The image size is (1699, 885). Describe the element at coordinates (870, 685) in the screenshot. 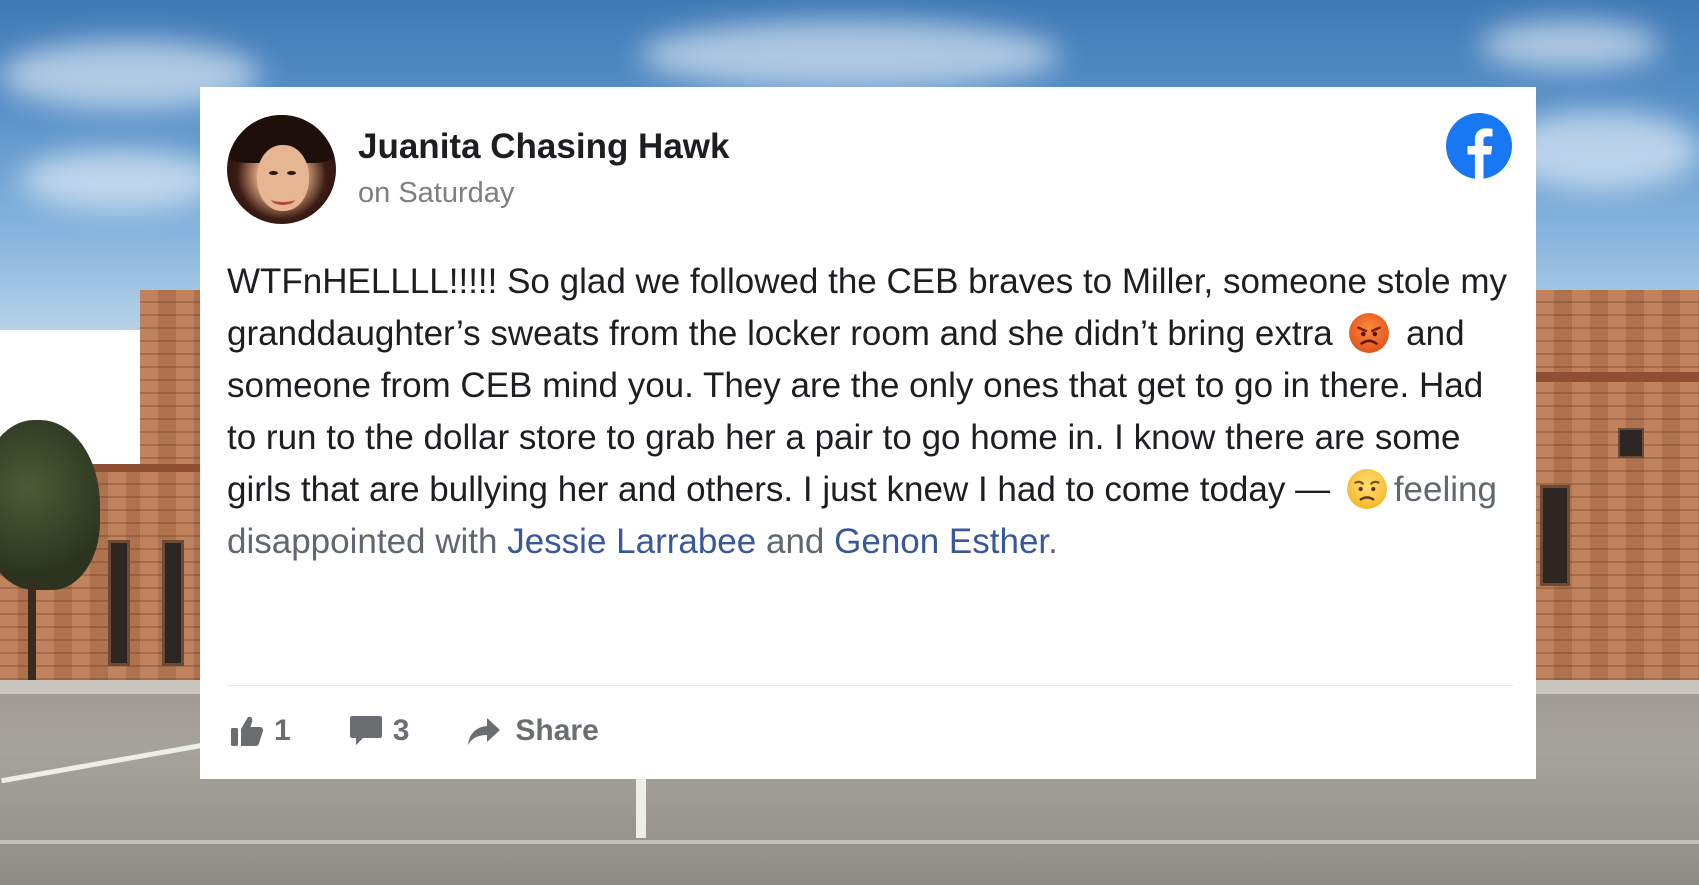

I see `divider` at that location.